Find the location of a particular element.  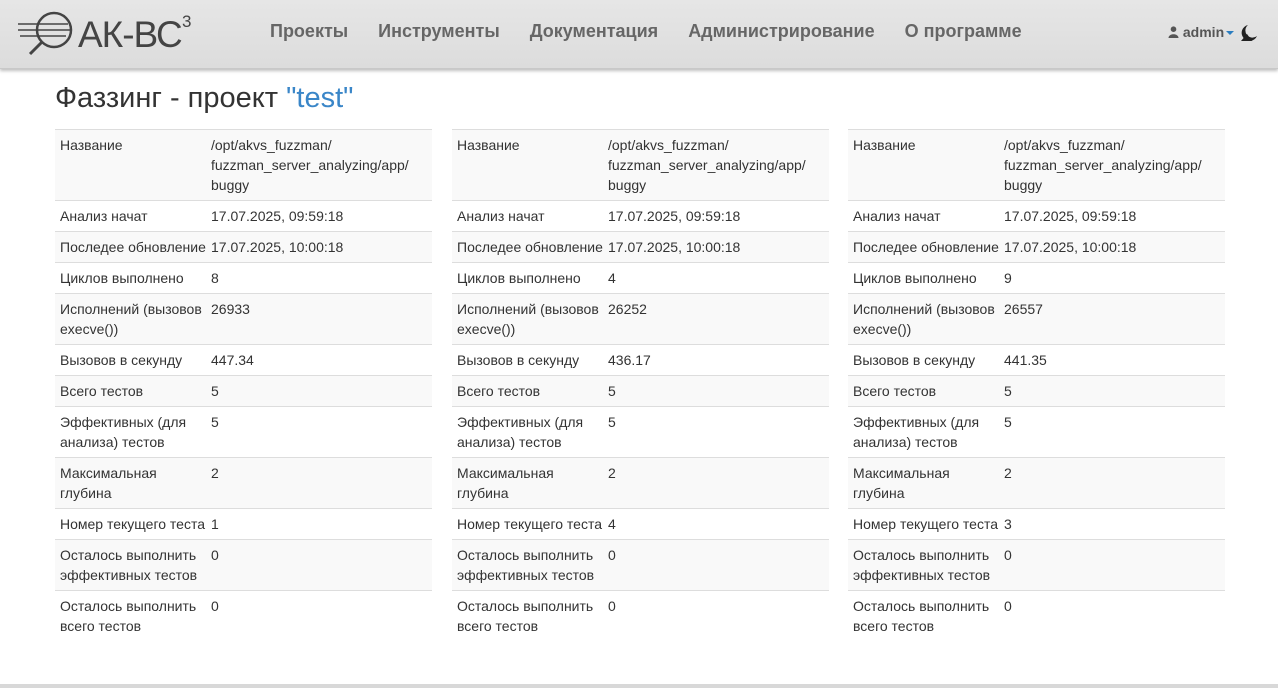

stats-row: Вызовов в секунду 436.17 is located at coordinates (640, 359).